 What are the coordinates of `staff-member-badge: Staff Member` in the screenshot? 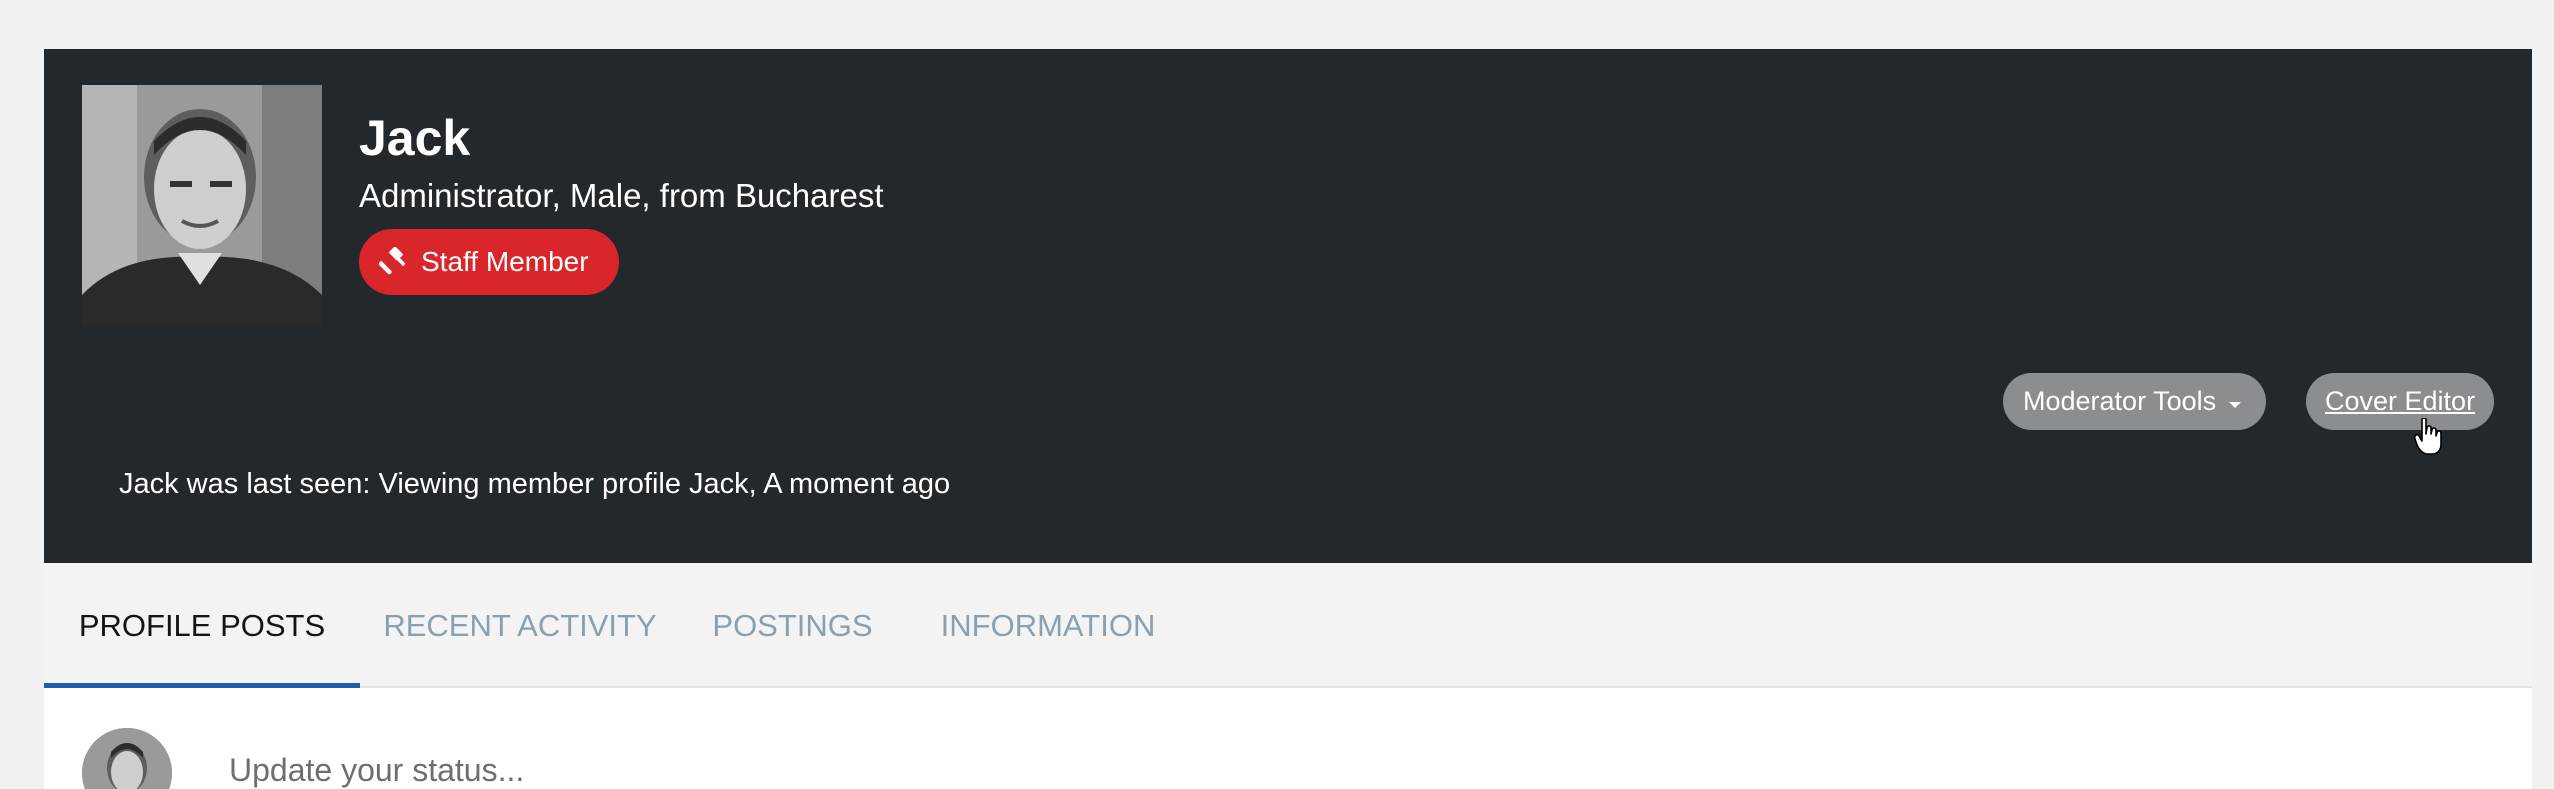 It's located at (489, 262).